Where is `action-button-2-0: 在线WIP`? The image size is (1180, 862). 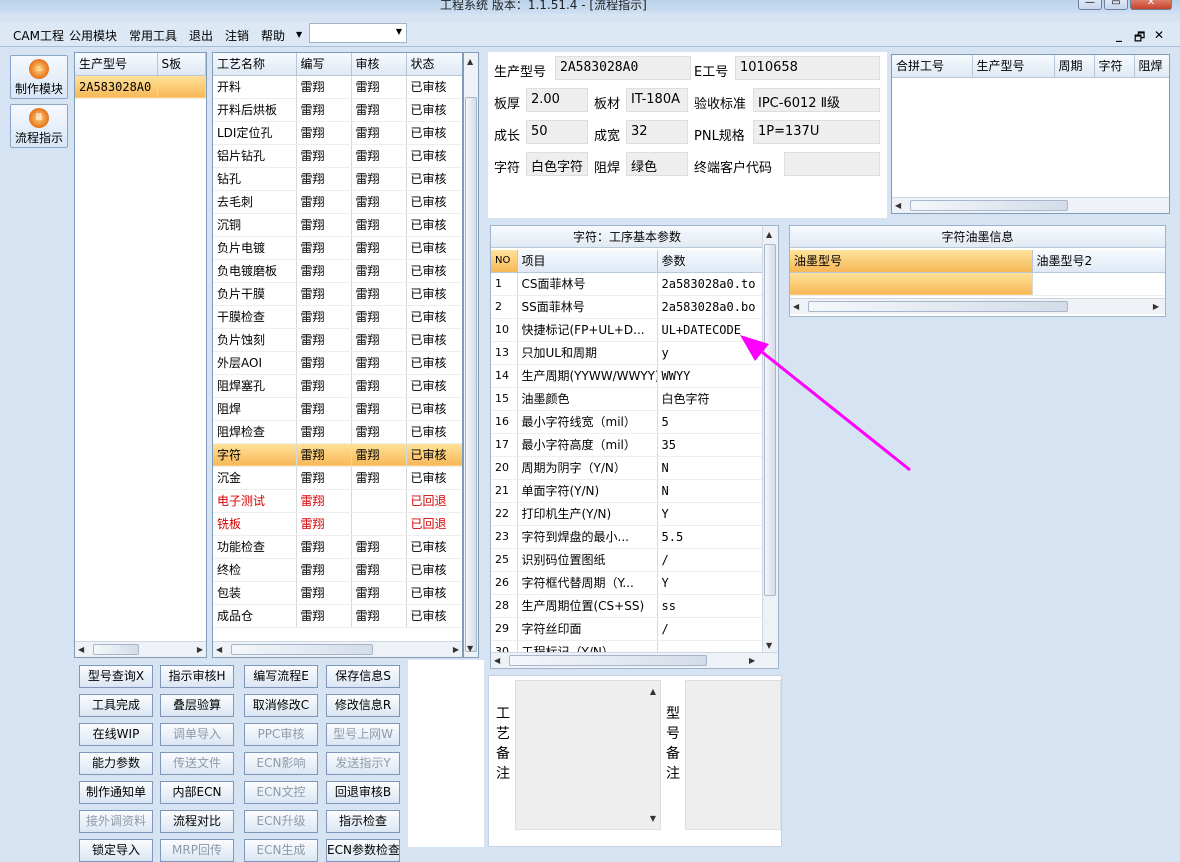
action-button-2-0: 在线WIP is located at coordinates (116, 734).